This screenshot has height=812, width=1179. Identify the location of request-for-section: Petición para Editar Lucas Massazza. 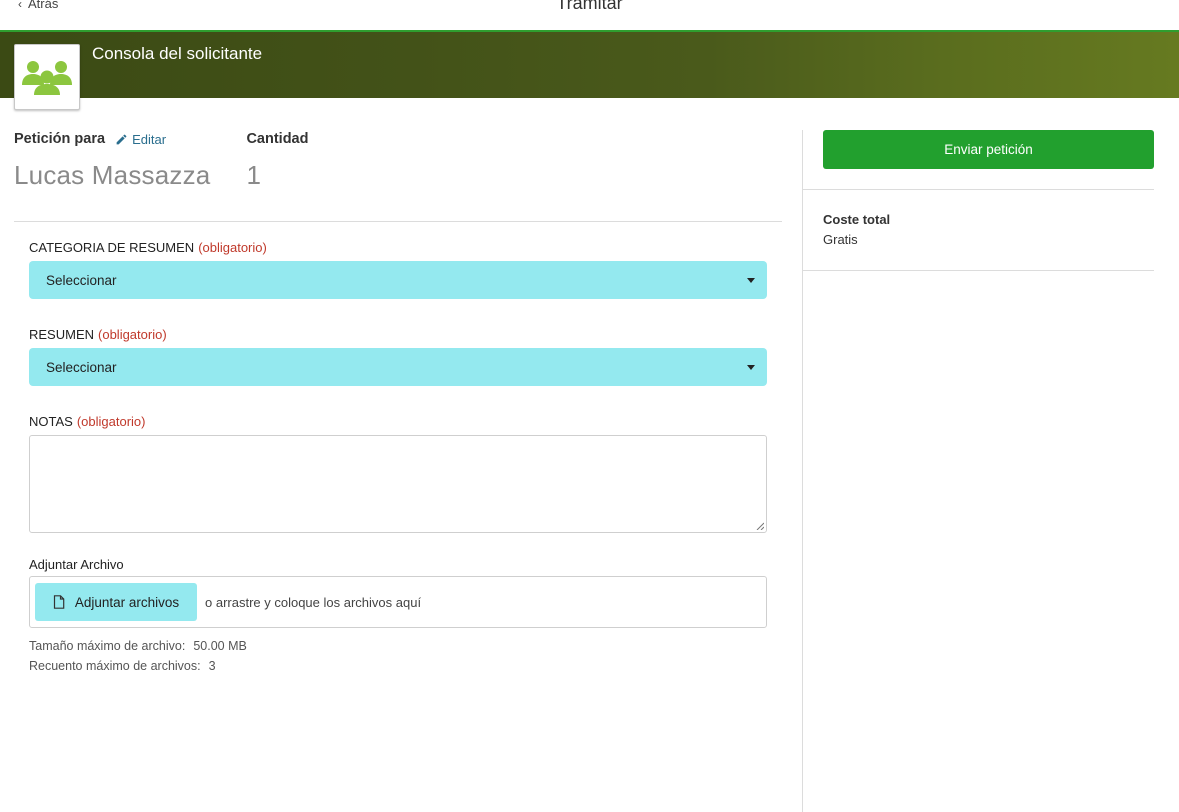
(112, 159).